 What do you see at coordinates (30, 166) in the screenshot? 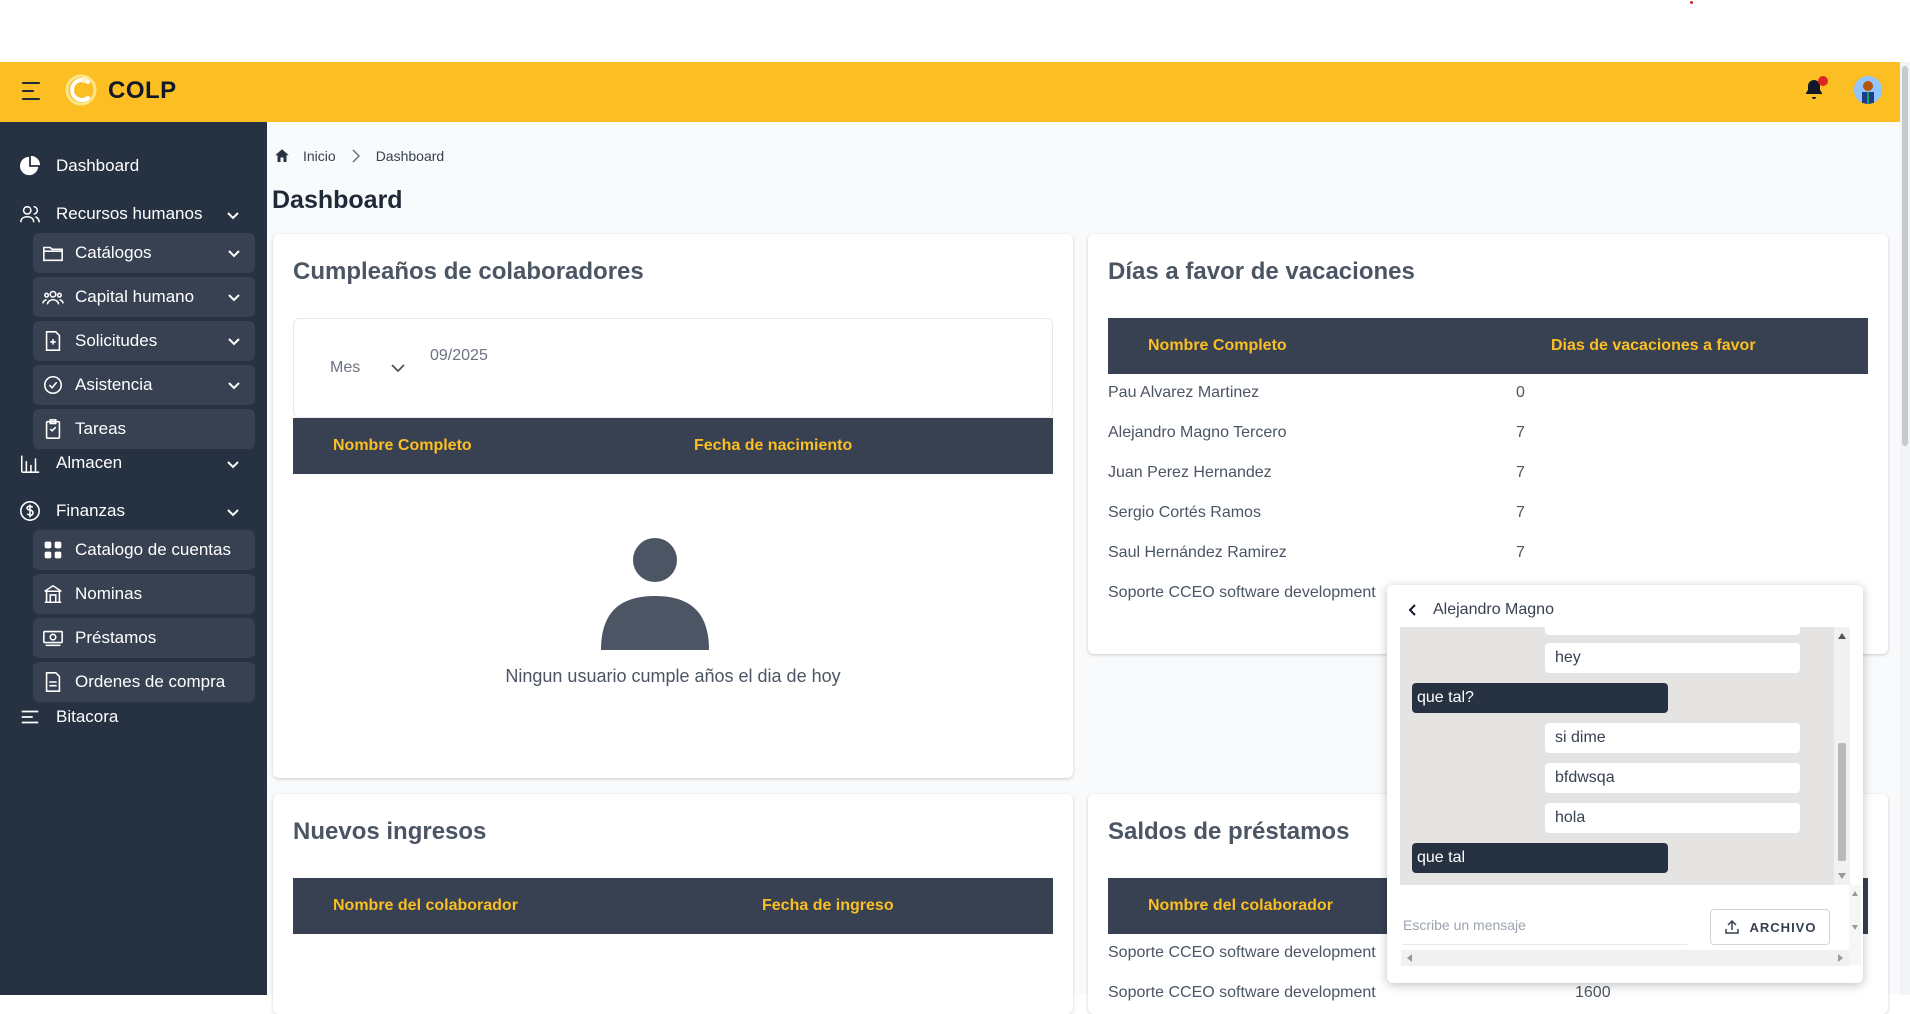
I see `pie-chart-icon` at bounding box center [30, 166].